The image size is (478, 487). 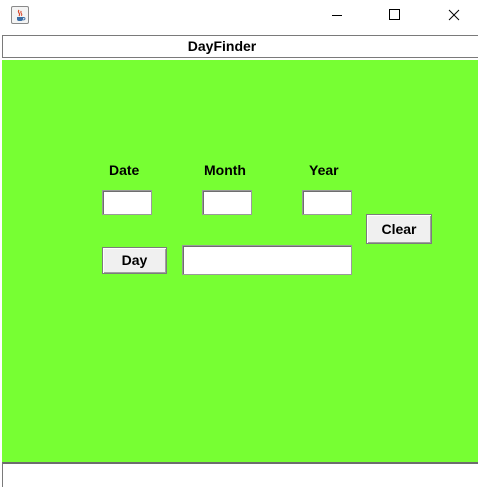 I want to click on app-title: DayFinder, so click(x=222, y=46).